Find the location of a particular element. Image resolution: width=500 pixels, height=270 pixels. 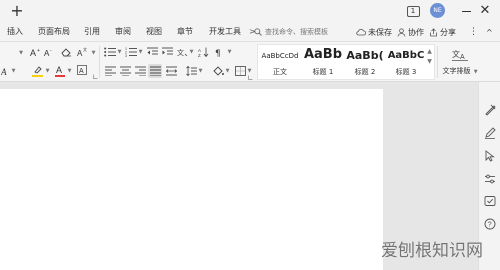

decrease-indent-button is located at coordinates (152, 52).